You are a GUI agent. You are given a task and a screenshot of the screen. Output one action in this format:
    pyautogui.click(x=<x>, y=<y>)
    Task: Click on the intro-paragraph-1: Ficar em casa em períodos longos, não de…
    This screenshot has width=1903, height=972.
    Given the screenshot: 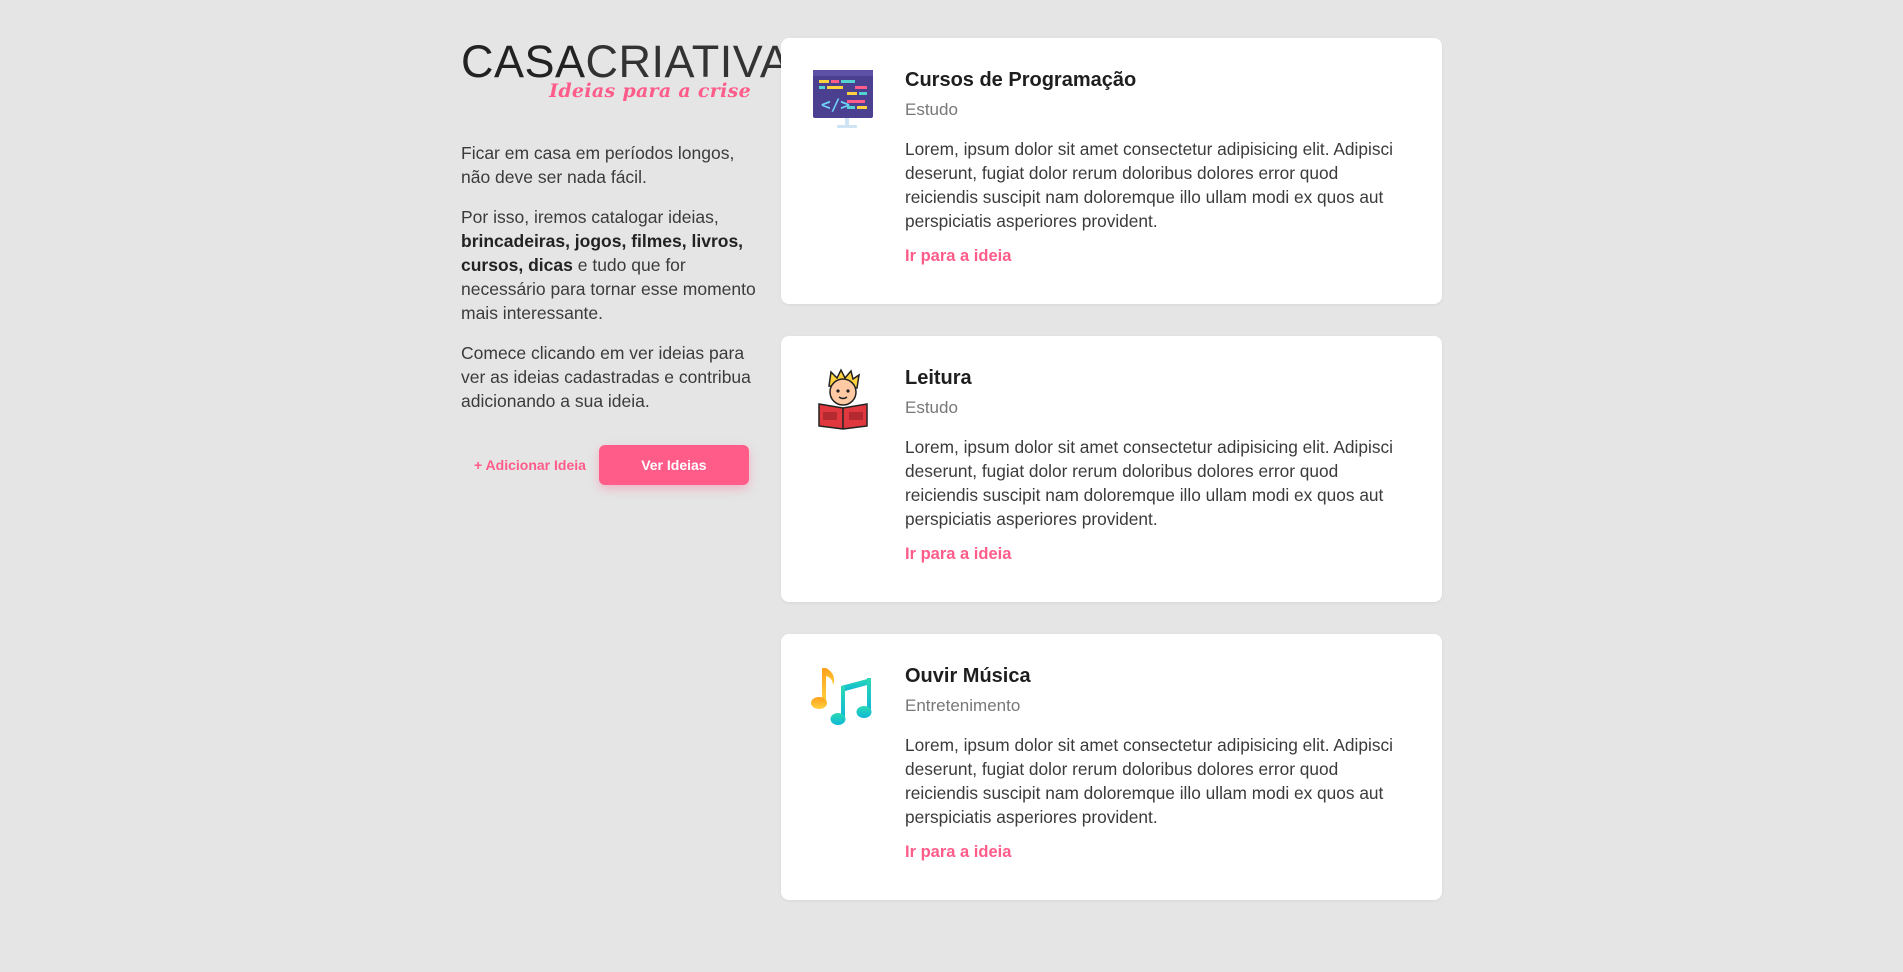 What is the action you would take?
    pyautogui.click(x=598, y=165)
    